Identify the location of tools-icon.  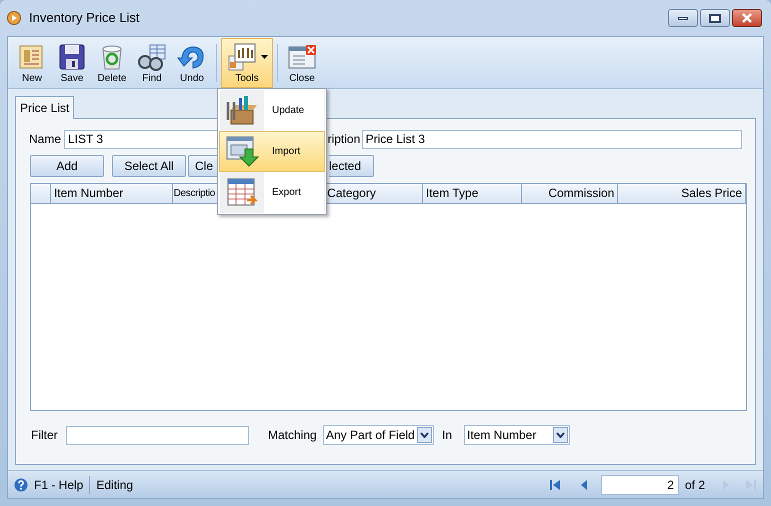
(241, 57).